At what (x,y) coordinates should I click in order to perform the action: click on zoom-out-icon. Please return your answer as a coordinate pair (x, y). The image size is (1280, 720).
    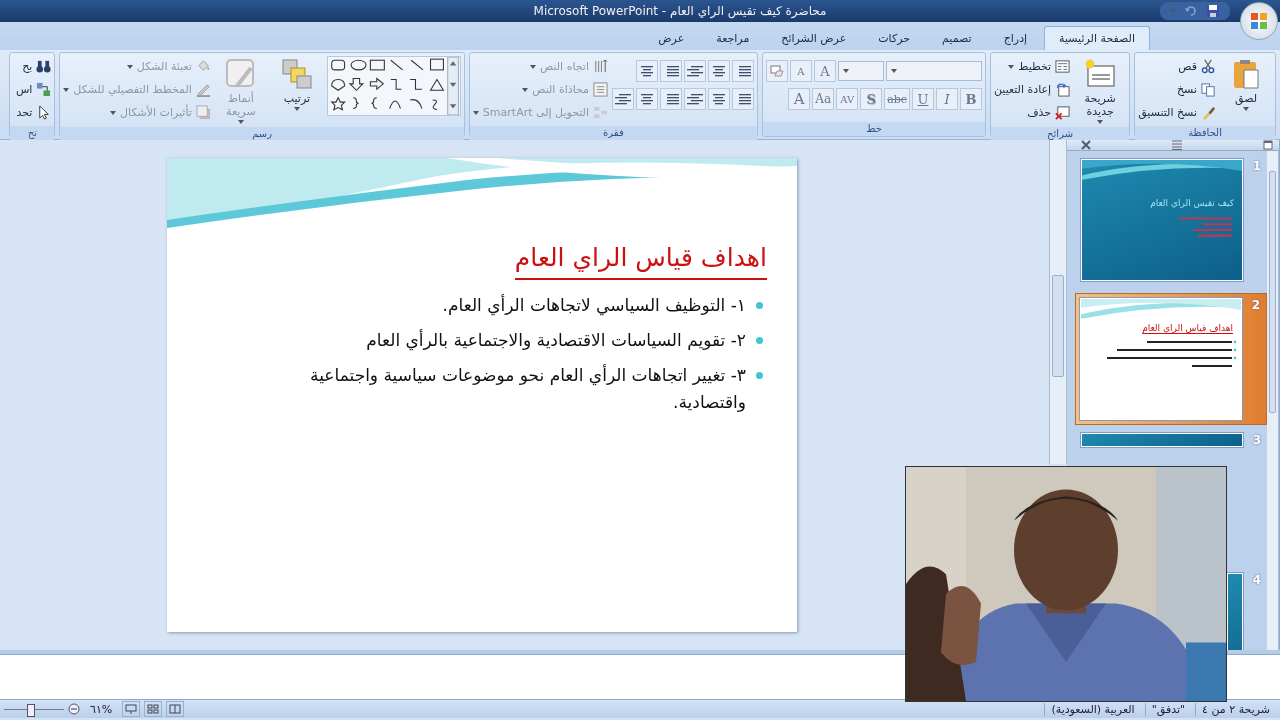
    Looking at the image, I should click on (74, 709).